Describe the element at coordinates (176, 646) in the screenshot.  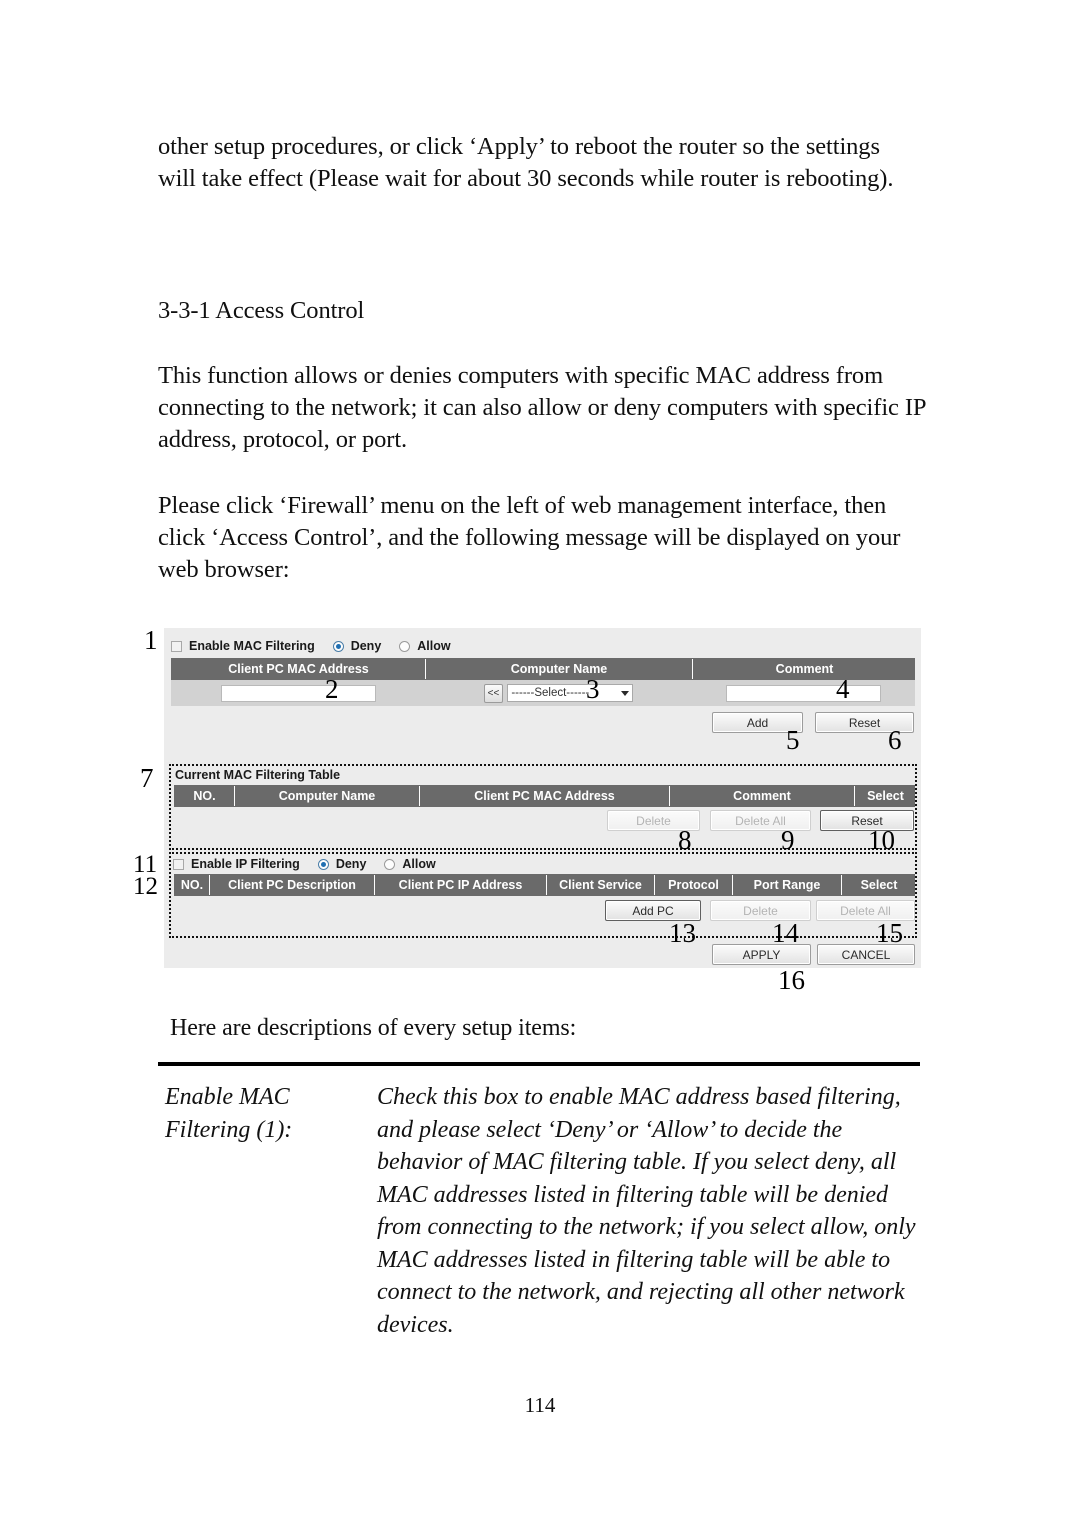
I see `enable-mac-filtering-checkbox` at that location.